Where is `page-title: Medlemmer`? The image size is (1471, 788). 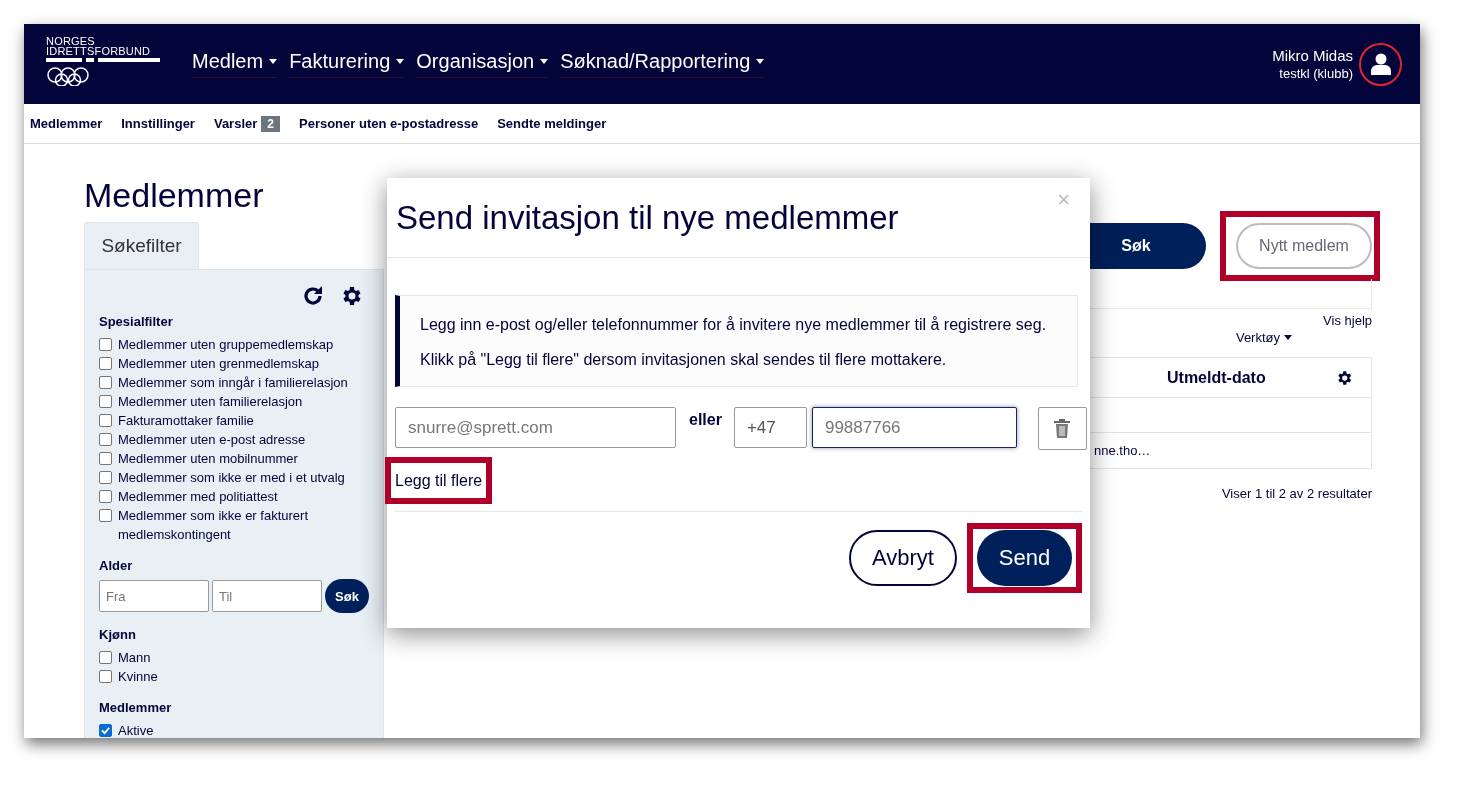
page-title: Medlemmer is located at coordinates (174, 195).